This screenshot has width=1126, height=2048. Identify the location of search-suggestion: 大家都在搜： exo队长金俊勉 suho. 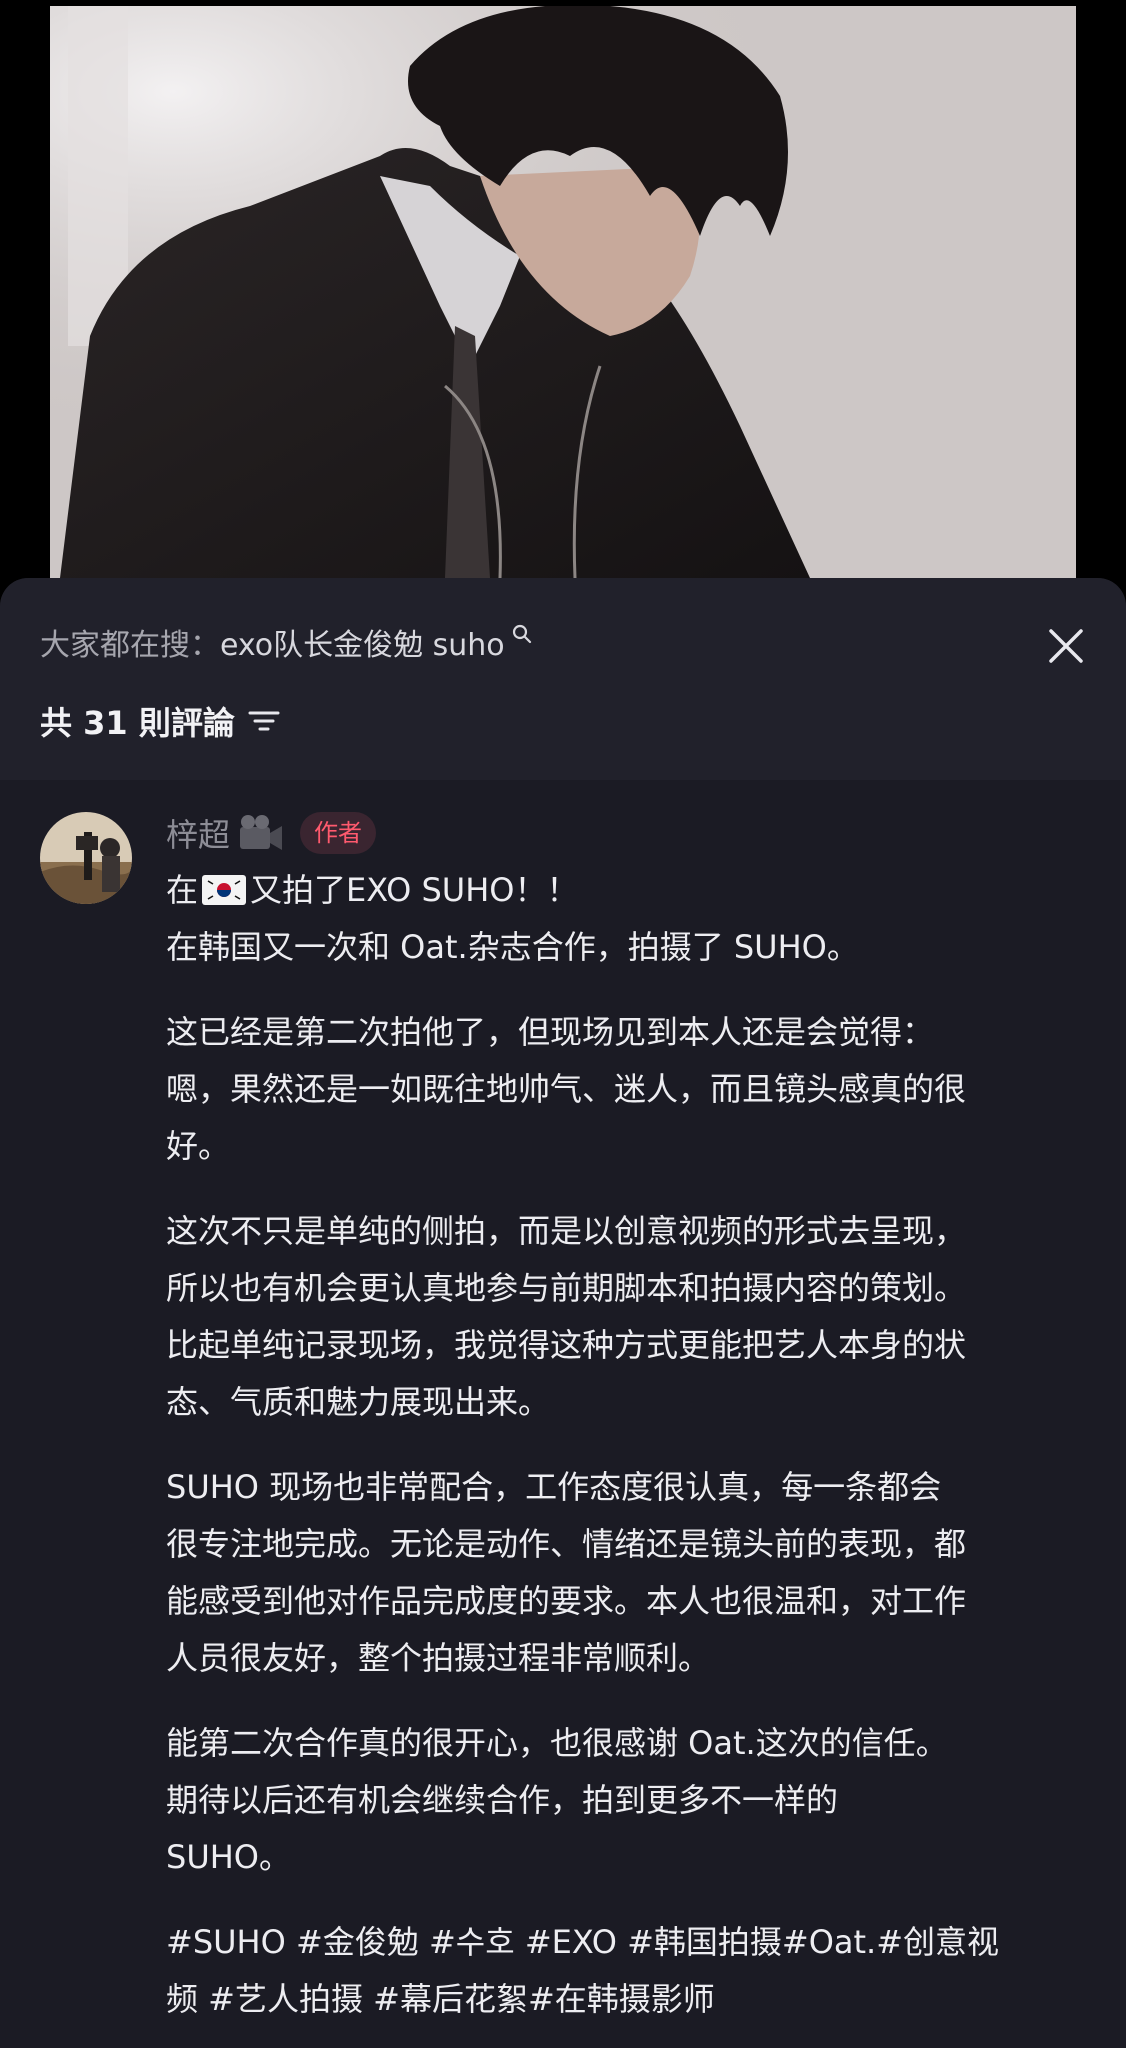
(286, 642).